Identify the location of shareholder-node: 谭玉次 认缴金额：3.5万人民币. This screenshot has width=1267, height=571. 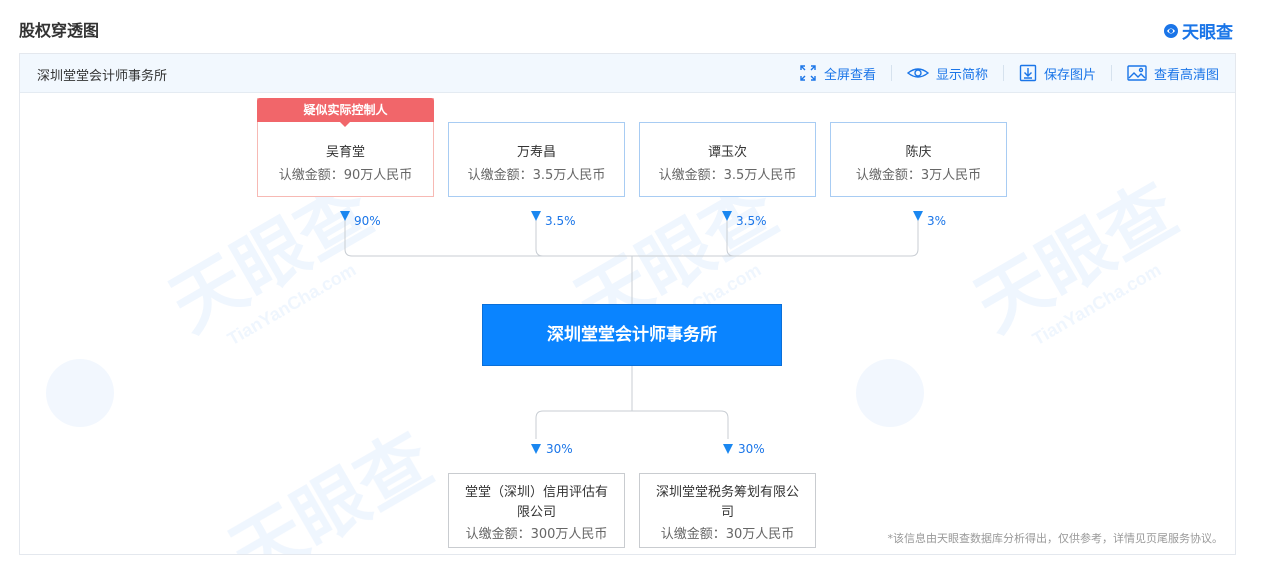
(727, 159).